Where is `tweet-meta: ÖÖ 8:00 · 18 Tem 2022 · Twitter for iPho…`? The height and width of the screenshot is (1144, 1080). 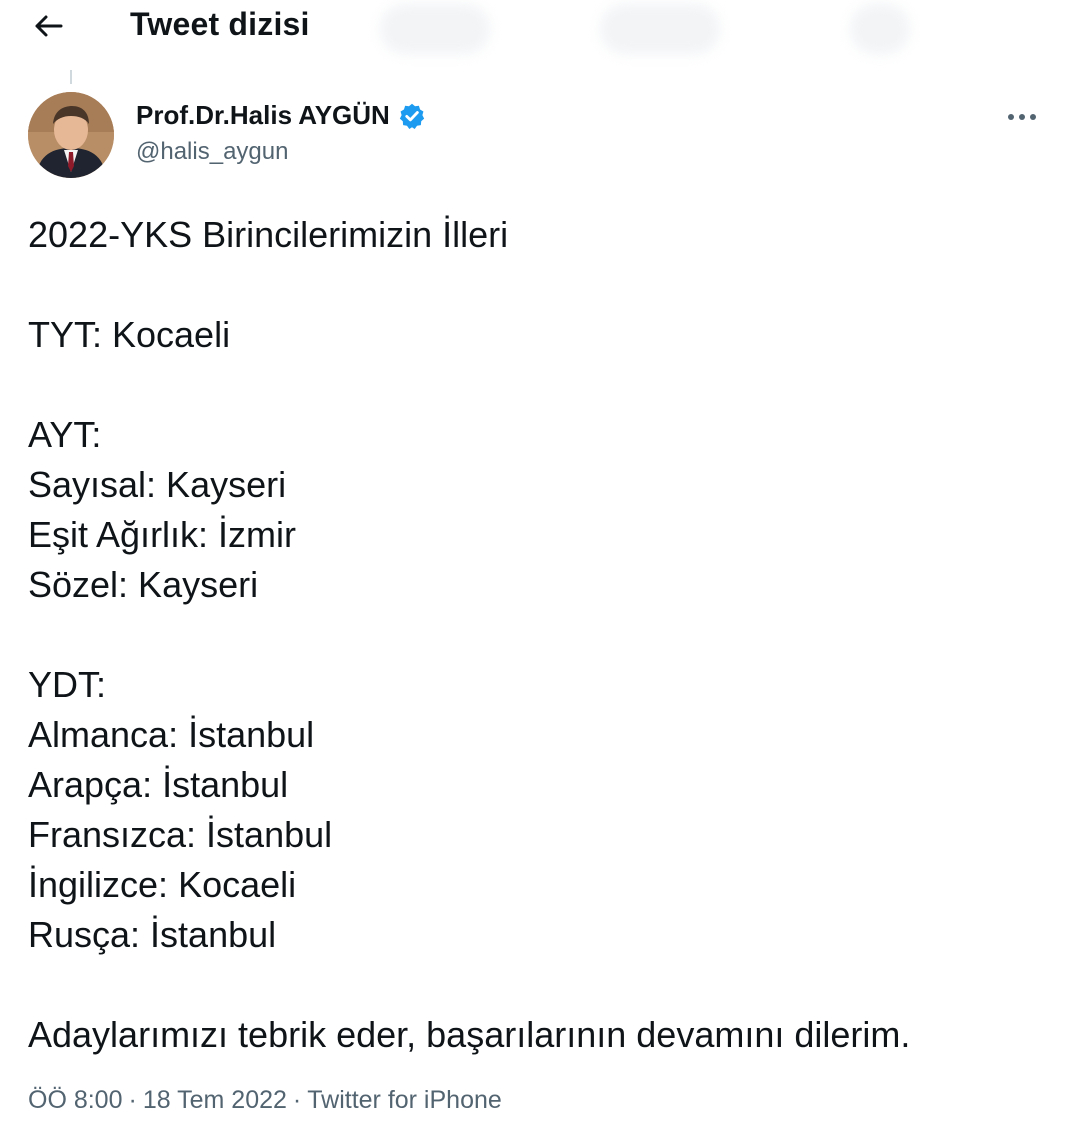 tweet-meta: ÖÖ 8:00 · 18 Tem 2022 · Twitter for iPho… is located at coordinates (265, 1100).